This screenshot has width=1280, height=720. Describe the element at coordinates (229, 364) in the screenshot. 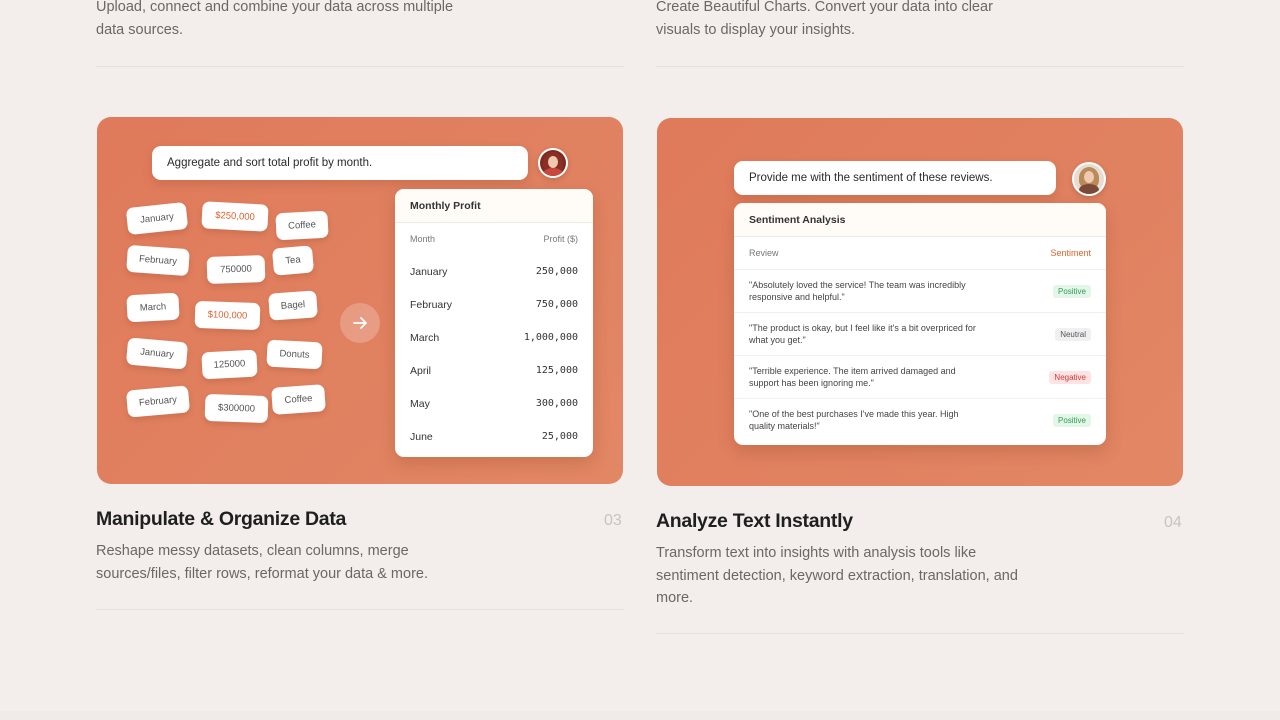

I see `data-chip: 125000` at that location.